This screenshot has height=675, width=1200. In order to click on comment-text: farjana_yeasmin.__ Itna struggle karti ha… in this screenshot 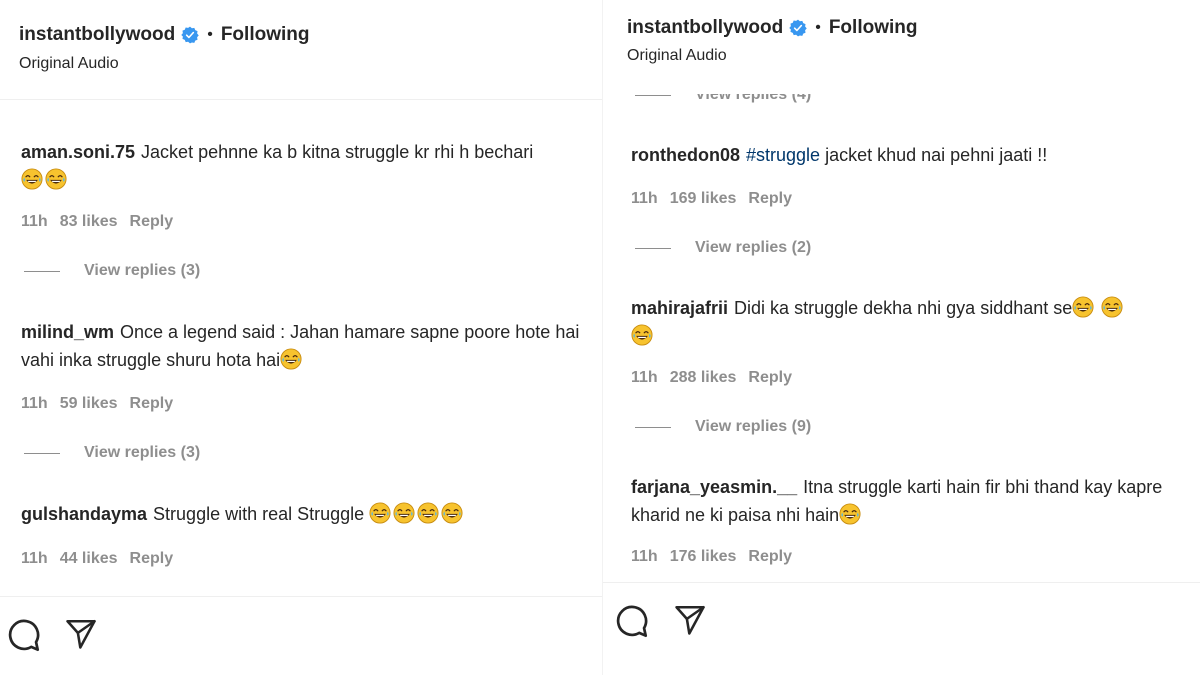, I will do `click(901, 501)`.